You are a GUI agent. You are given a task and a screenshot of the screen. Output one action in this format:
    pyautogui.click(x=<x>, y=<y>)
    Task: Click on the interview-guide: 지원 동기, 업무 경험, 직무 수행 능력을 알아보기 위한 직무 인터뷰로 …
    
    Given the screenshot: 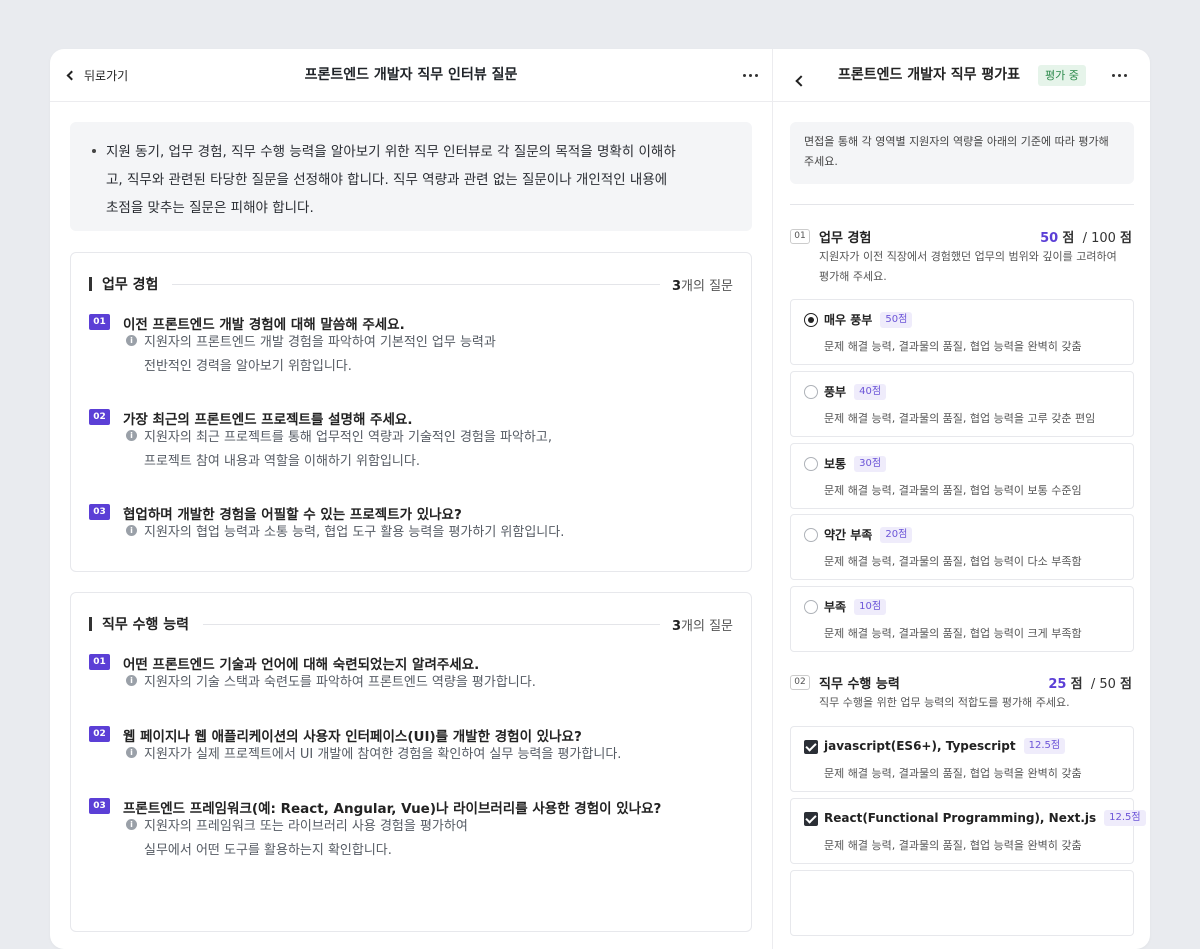 What is the action you would take?
    pyautogui.click(x=411, y=176)
    